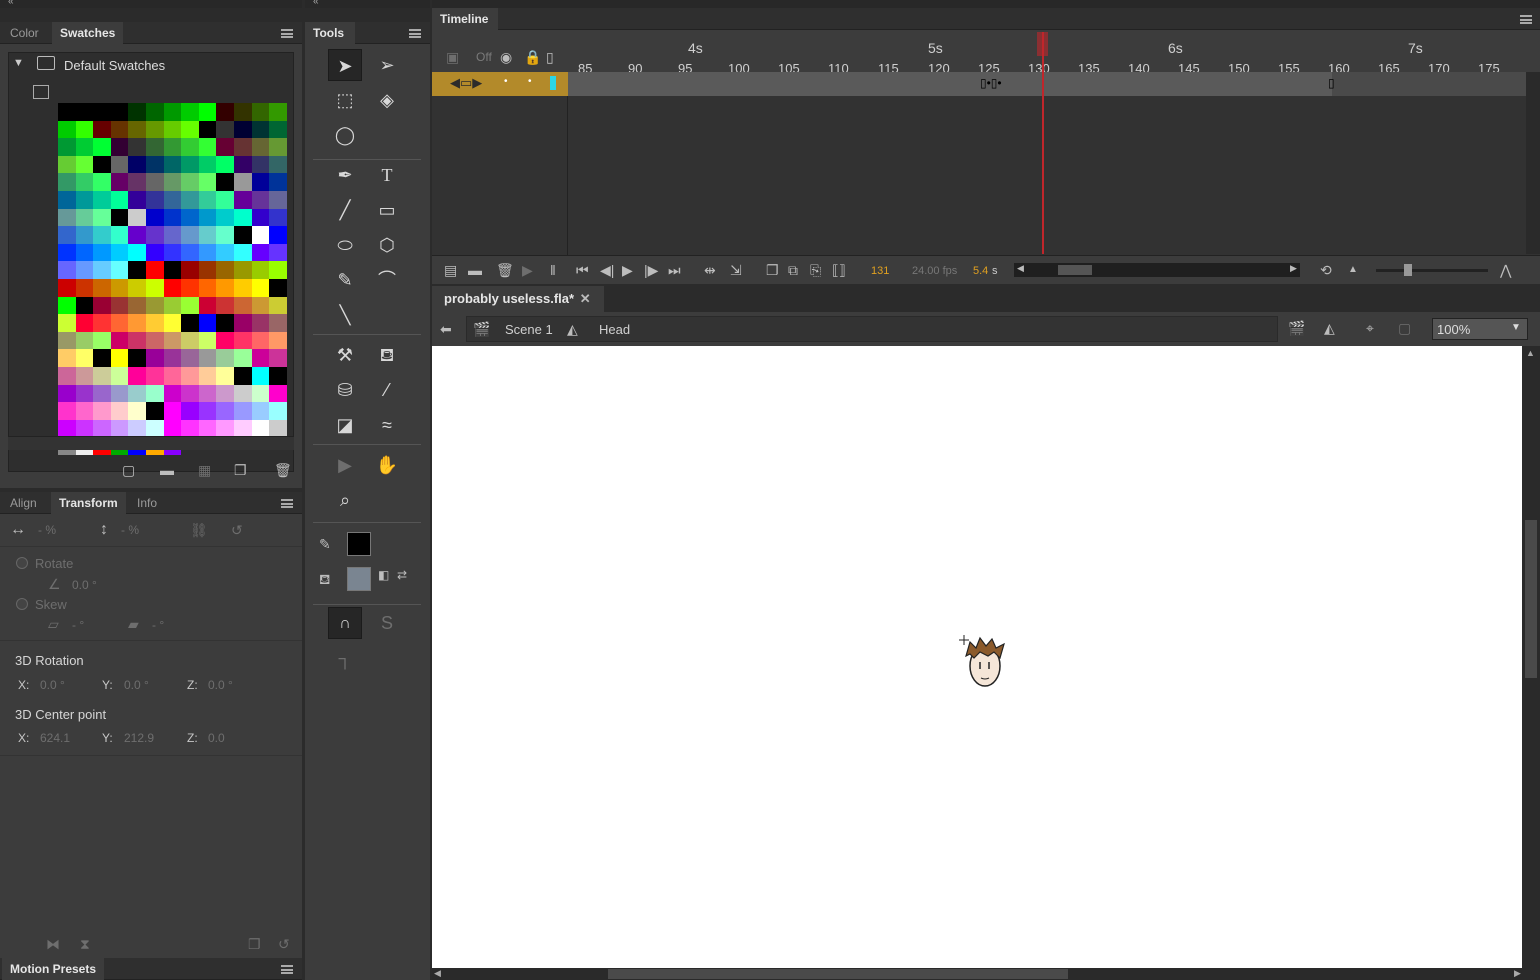 The width and height of the screenshot is (1540, 980). I want to click on pencil-tool-icon: ✎, so click(345, 280).